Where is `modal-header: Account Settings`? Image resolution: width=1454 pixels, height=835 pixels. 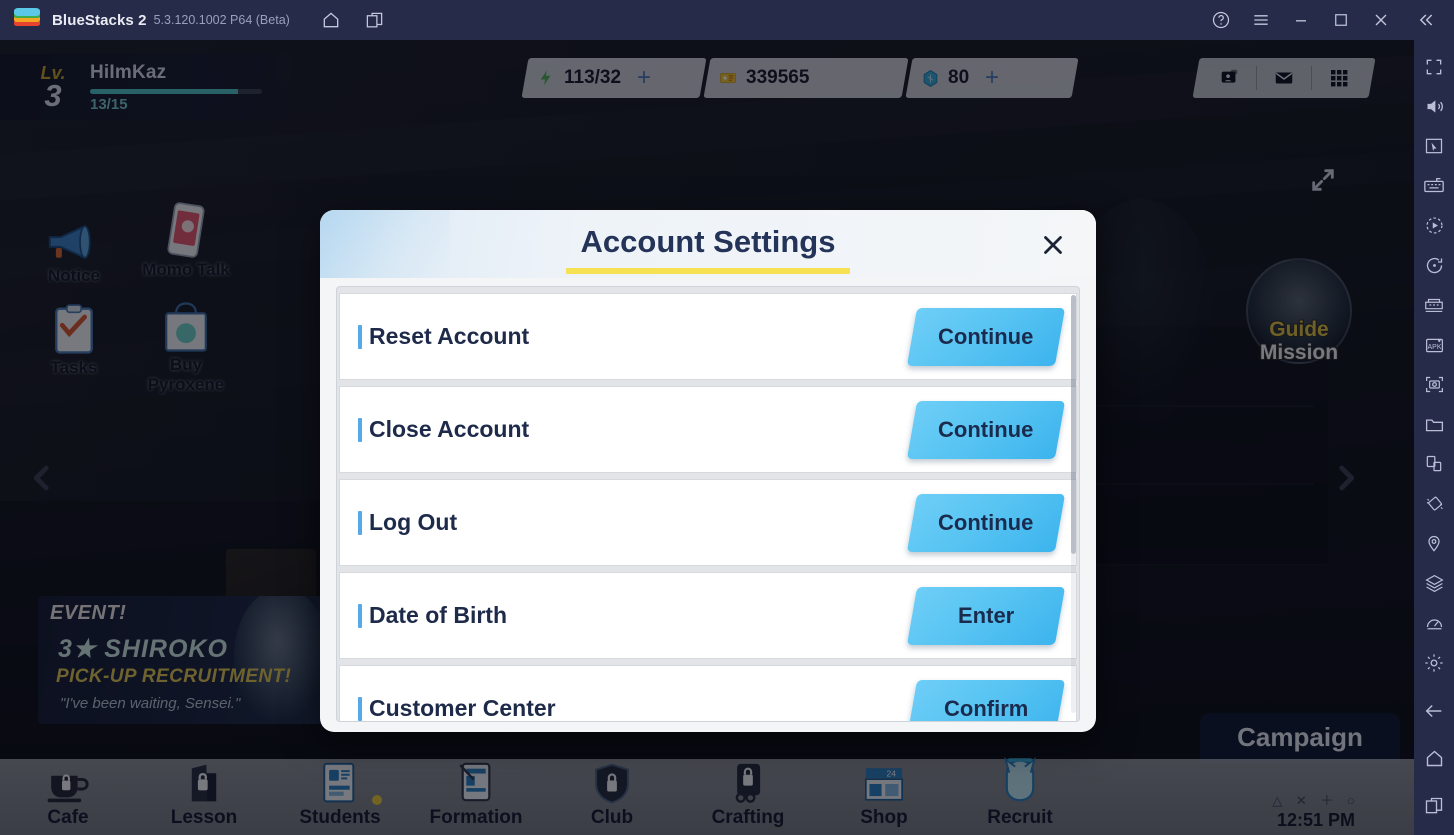 modal-header: Account Settings is located at coordinates (708, 244).